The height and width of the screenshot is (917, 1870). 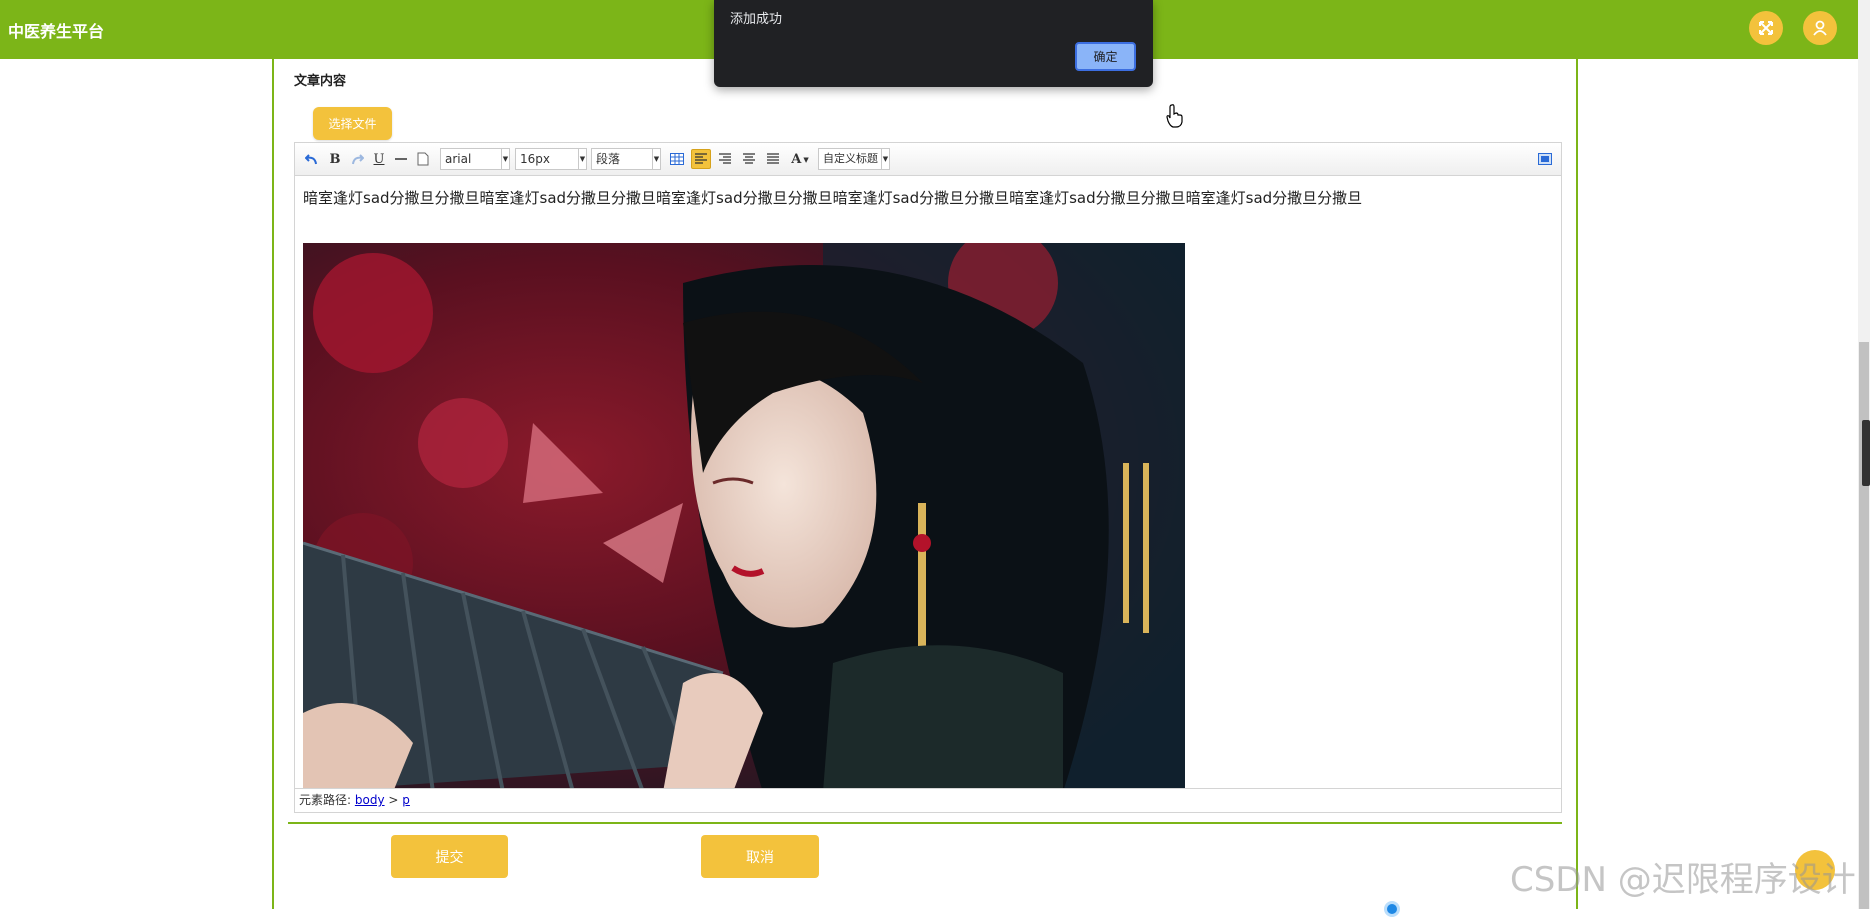 I want to click on path-link-p: p, so click(x=406, y=800).